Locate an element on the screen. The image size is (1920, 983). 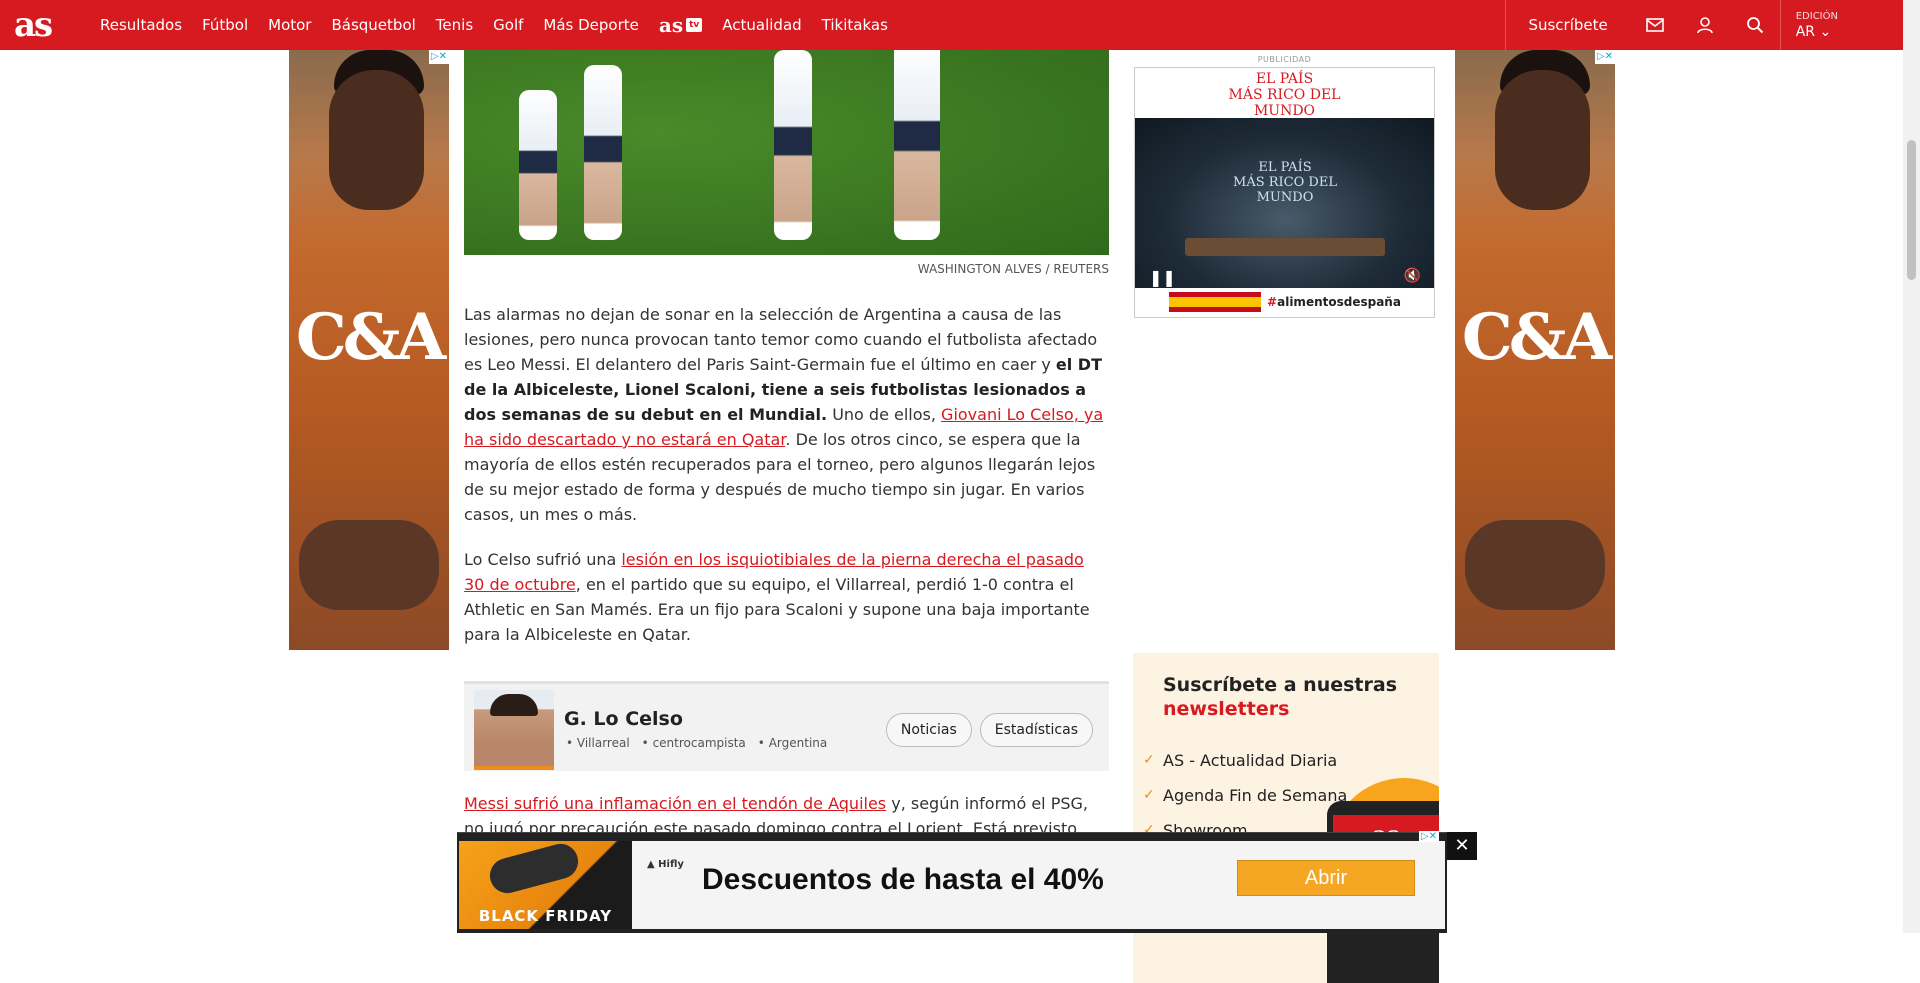
player-meta: Villarreal centrocampista Argentina is located at coordinates (696, 743).